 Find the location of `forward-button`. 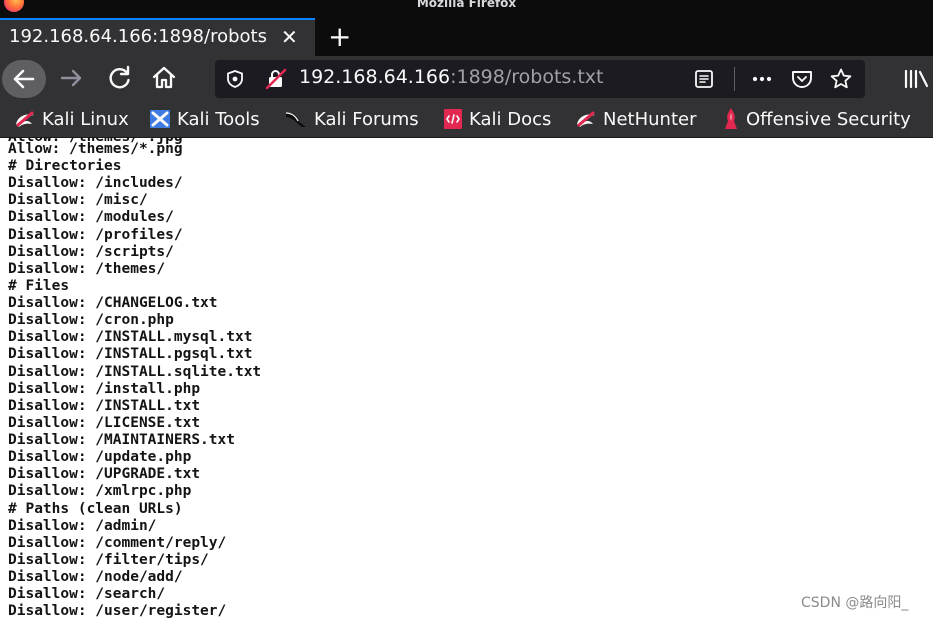

forward-button is located at coordinates (72, 78).